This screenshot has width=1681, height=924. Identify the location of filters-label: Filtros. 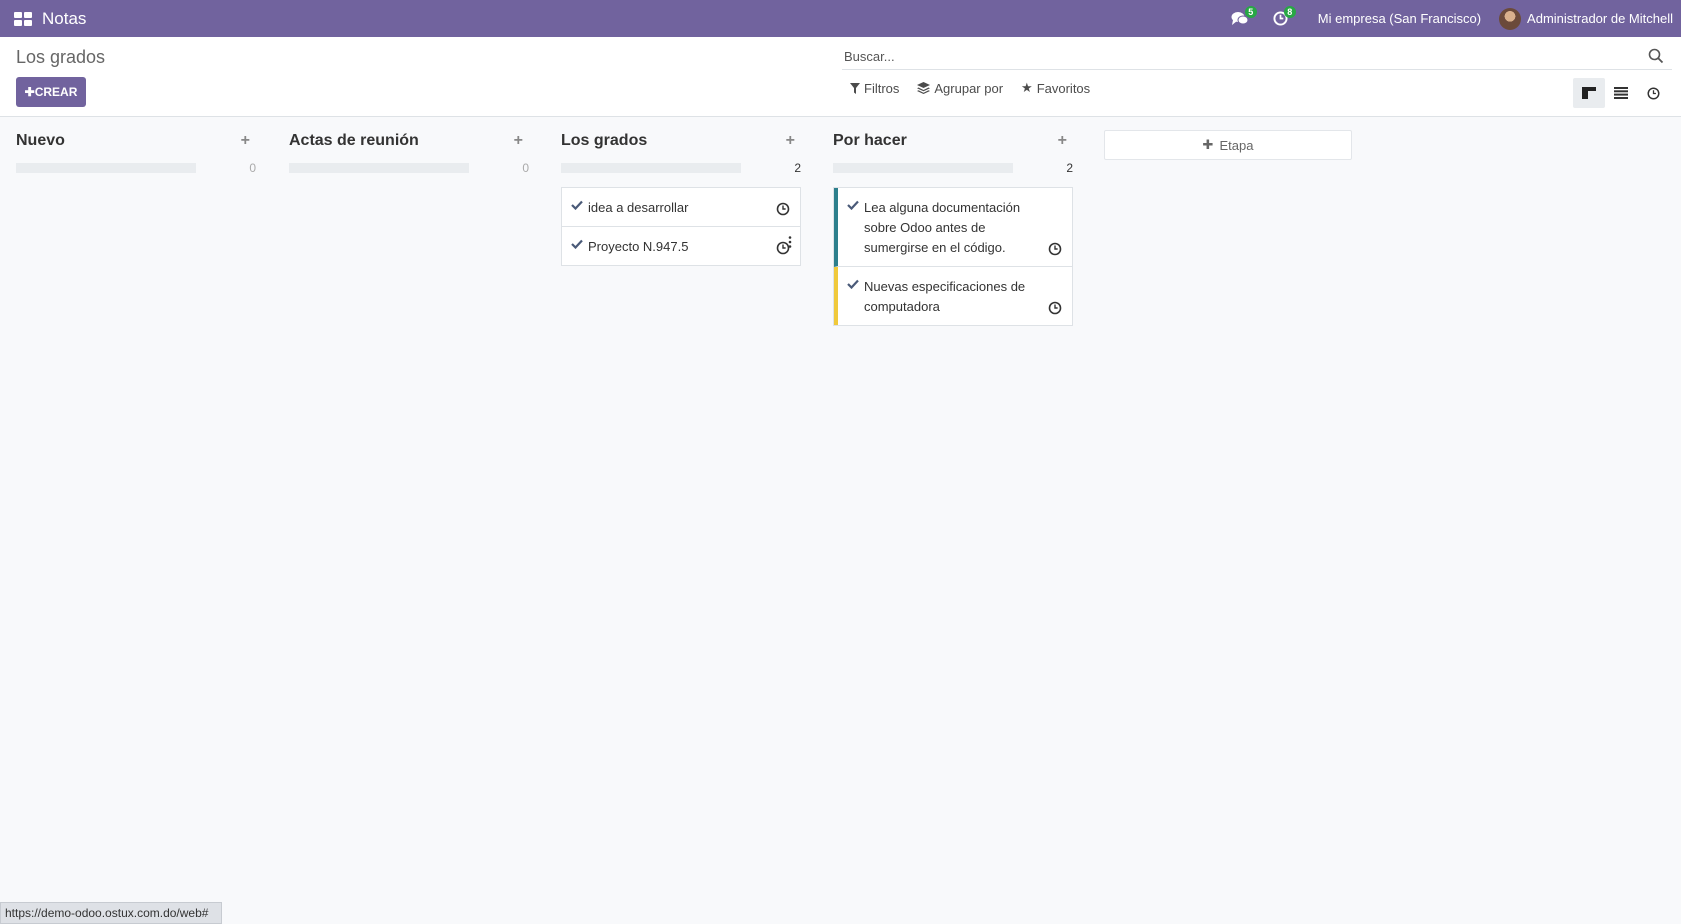
(882, 88).